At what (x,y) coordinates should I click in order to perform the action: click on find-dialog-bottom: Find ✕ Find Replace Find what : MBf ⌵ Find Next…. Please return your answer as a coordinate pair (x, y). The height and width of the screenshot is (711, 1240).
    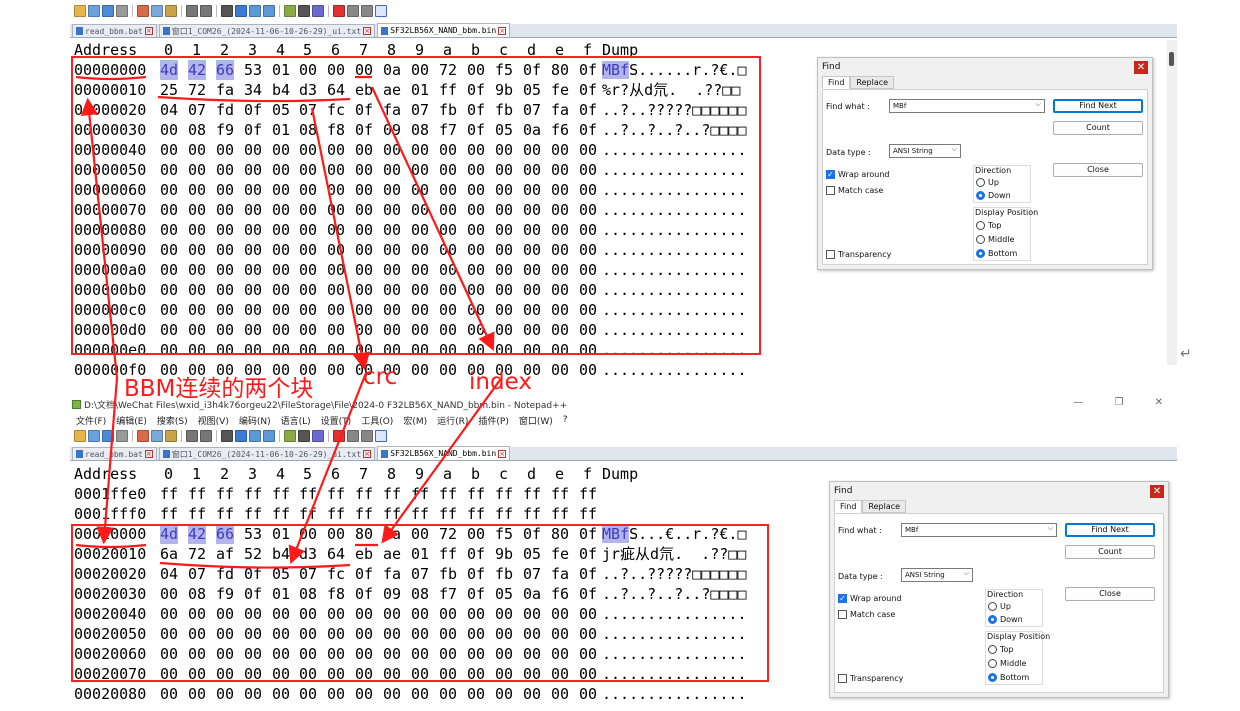
    Looking at the image, I should click on (999, 589).